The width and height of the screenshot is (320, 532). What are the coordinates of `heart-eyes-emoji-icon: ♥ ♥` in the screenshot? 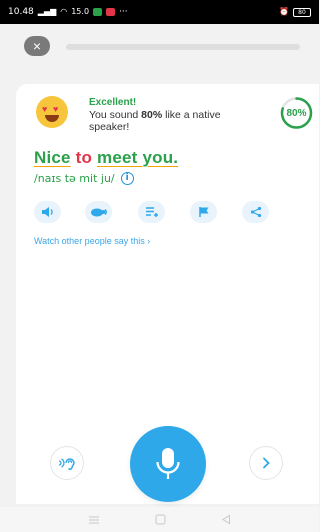 It's located at (52, 112).